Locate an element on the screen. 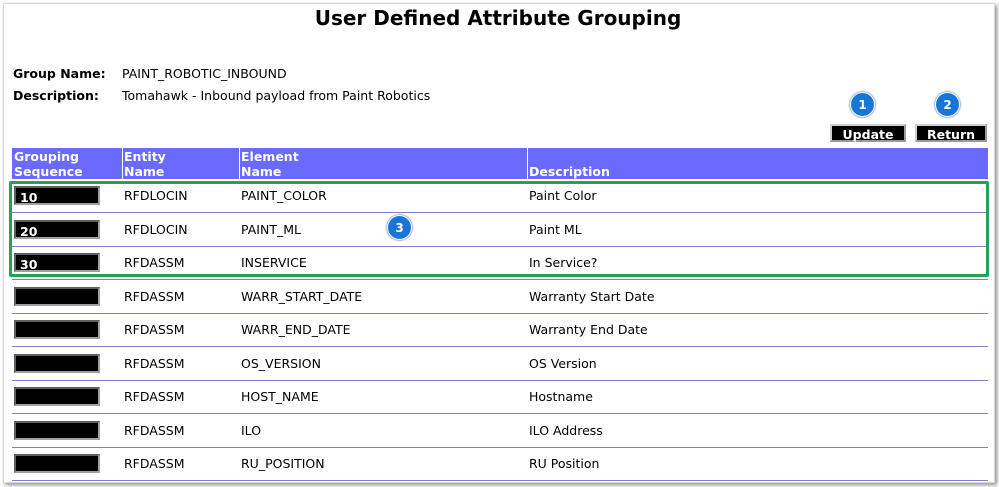  table-row: RFDASSM WARR_END_DATE Warranty End Date is located at coordinates (500, 330).